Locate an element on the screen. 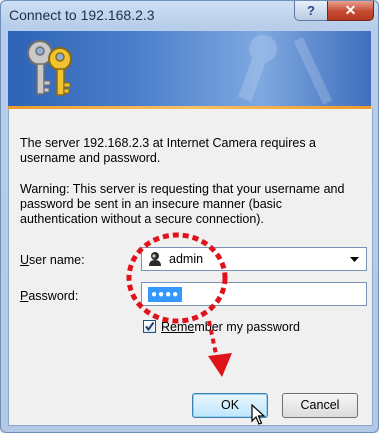  title-bar: Connect to 192.168.2.3 ? ✕ is located at coordinates (189, 16).